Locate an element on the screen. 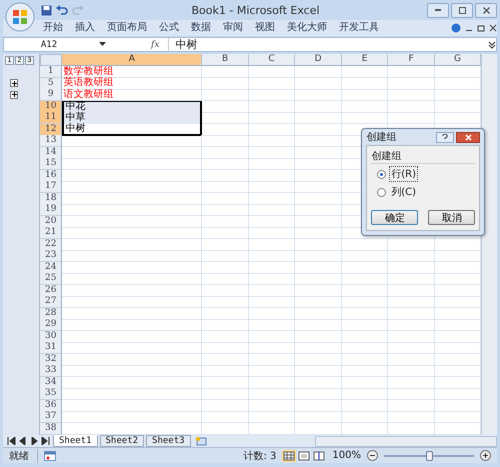  ribbon-tab: 视图 is located at coordinates (265, 28).